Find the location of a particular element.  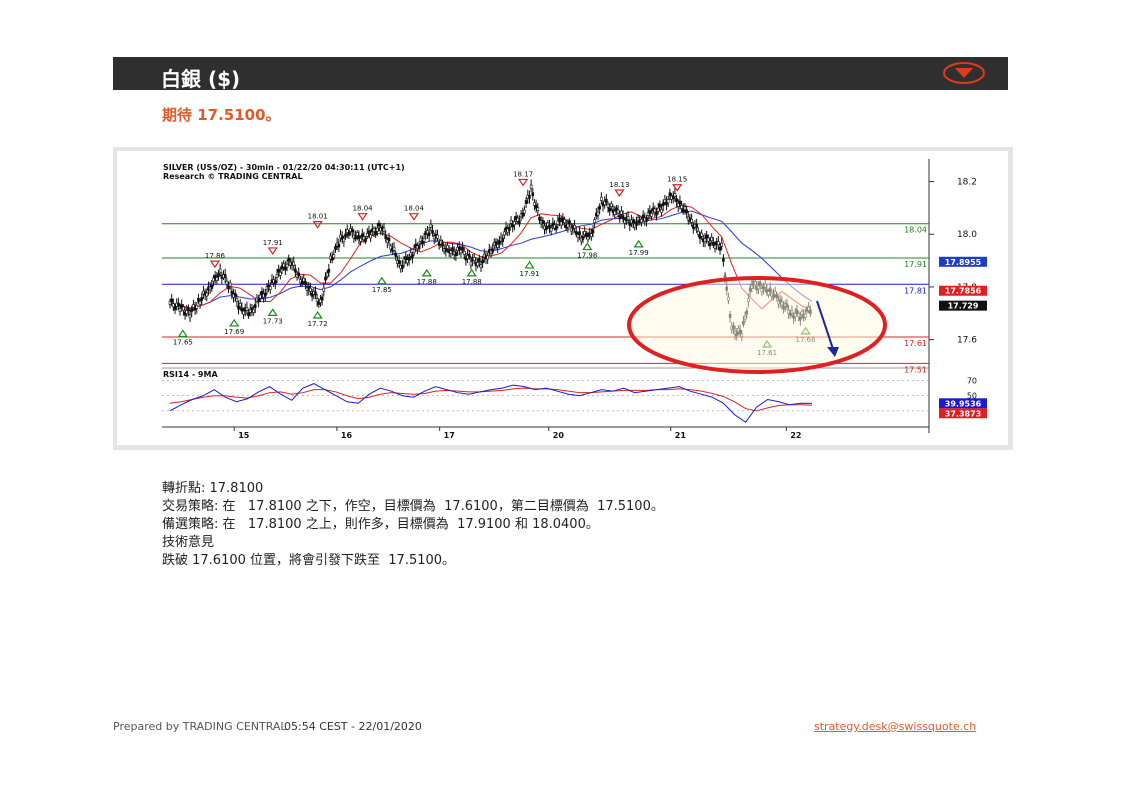

level-label: 17.81 is located at coordinates (915, 290).